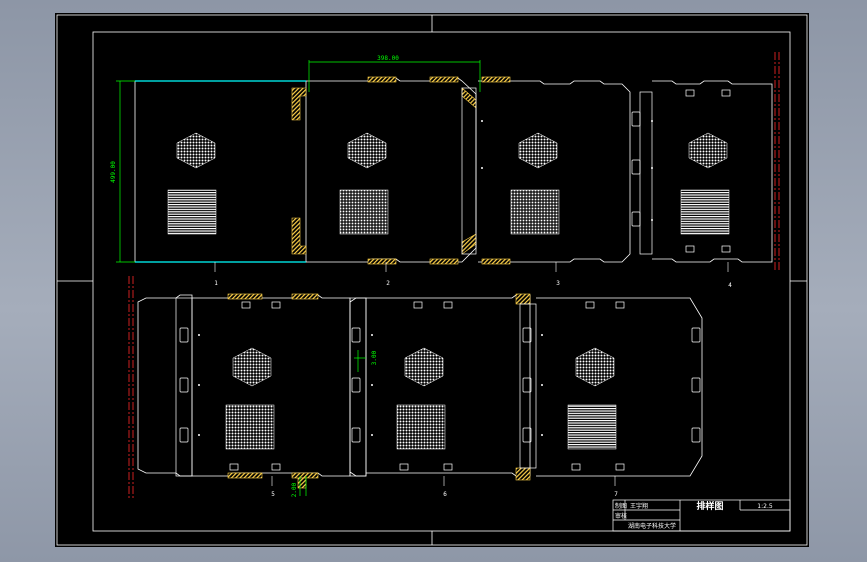 The height and width of the screenshot is (562, 867). Describe the element at coordinates (621, 506) in the screenshot. I see `title-block-row1-label: 制图` at that location.